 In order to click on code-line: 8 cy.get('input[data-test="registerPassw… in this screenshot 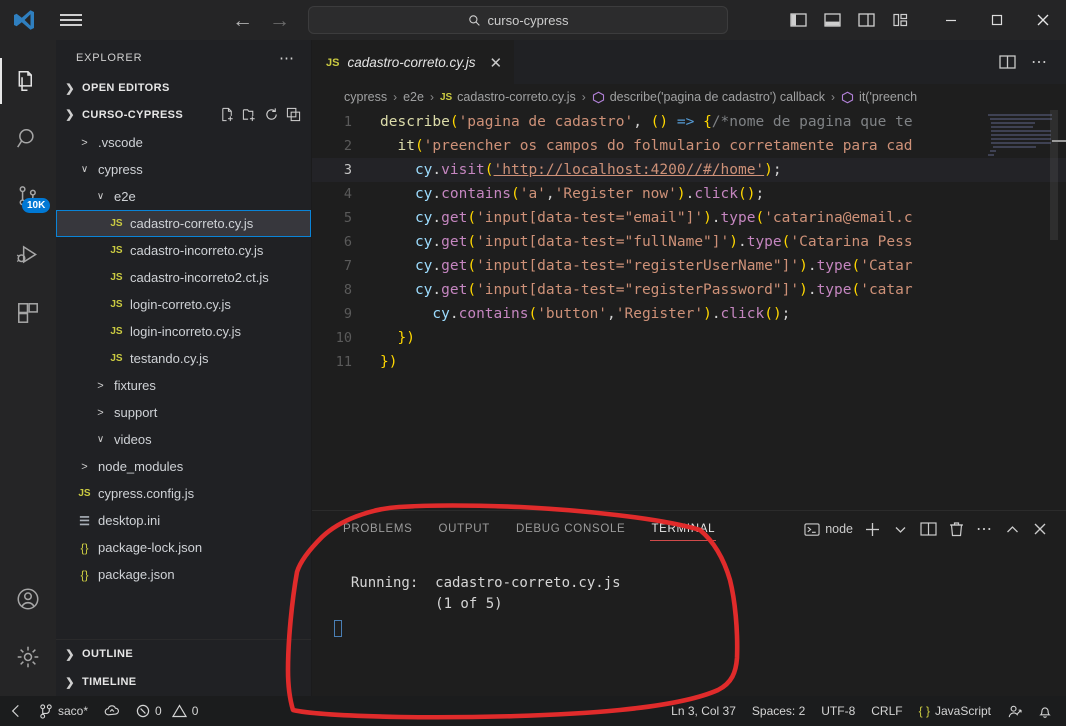, I will do `click(689, 290)`.